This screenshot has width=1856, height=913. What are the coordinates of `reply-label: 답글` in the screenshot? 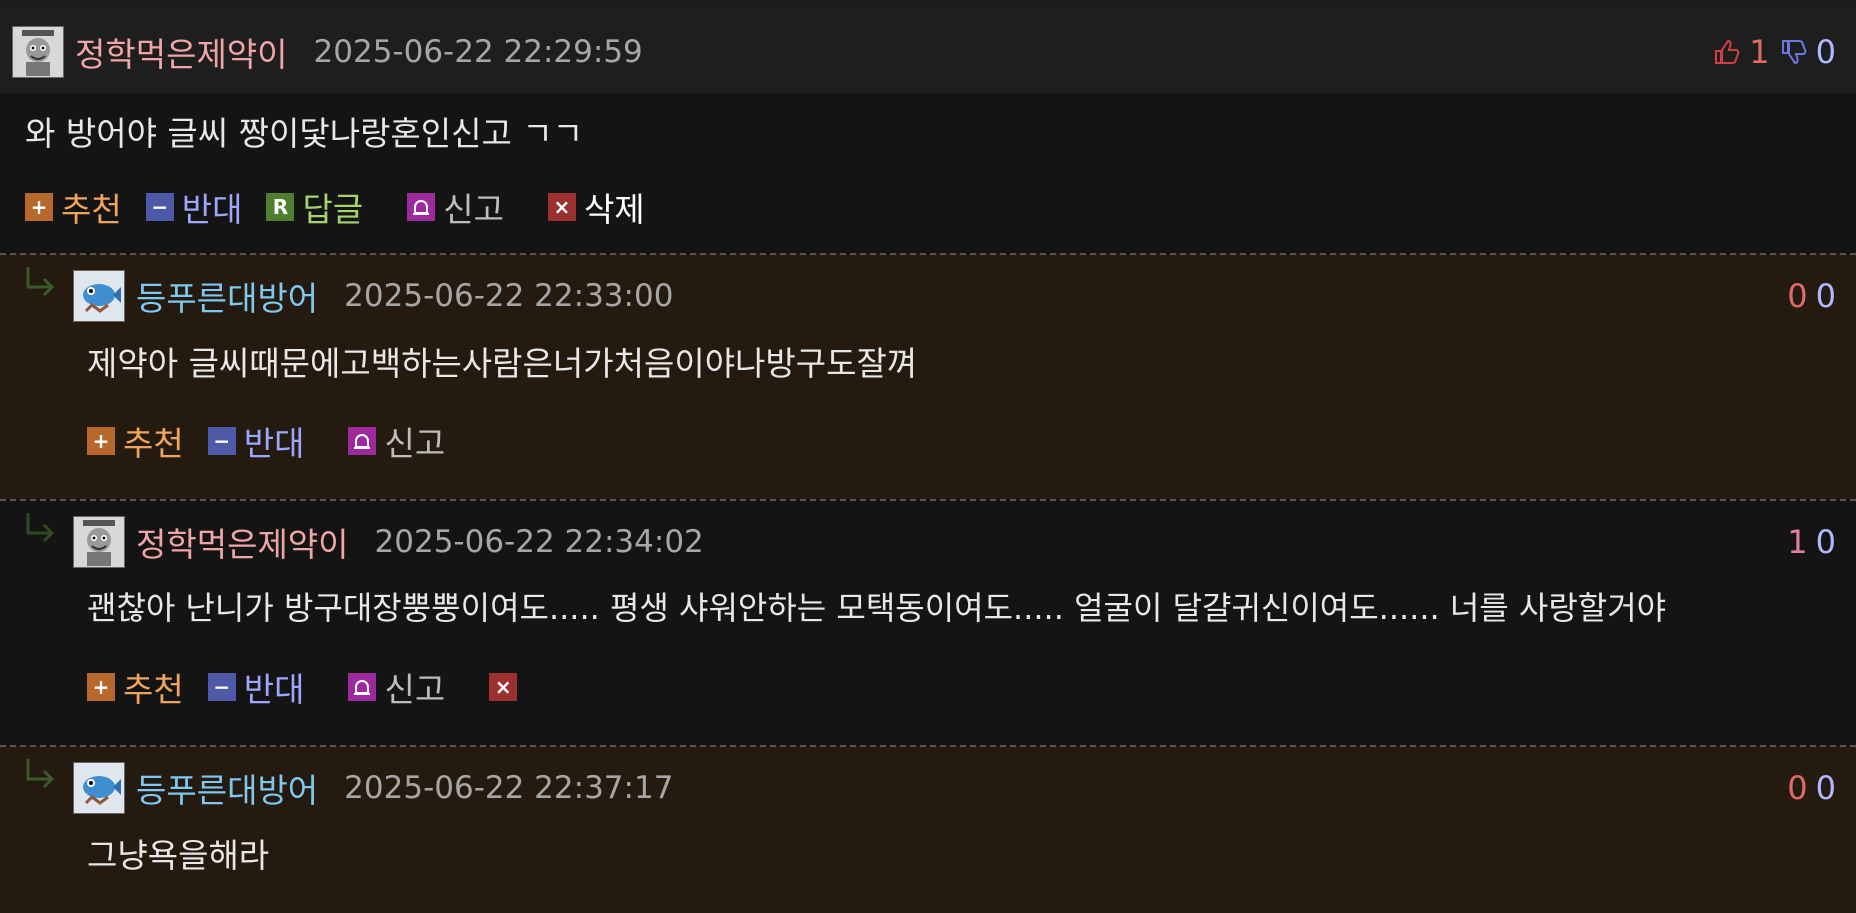 It's located at (333, 209).